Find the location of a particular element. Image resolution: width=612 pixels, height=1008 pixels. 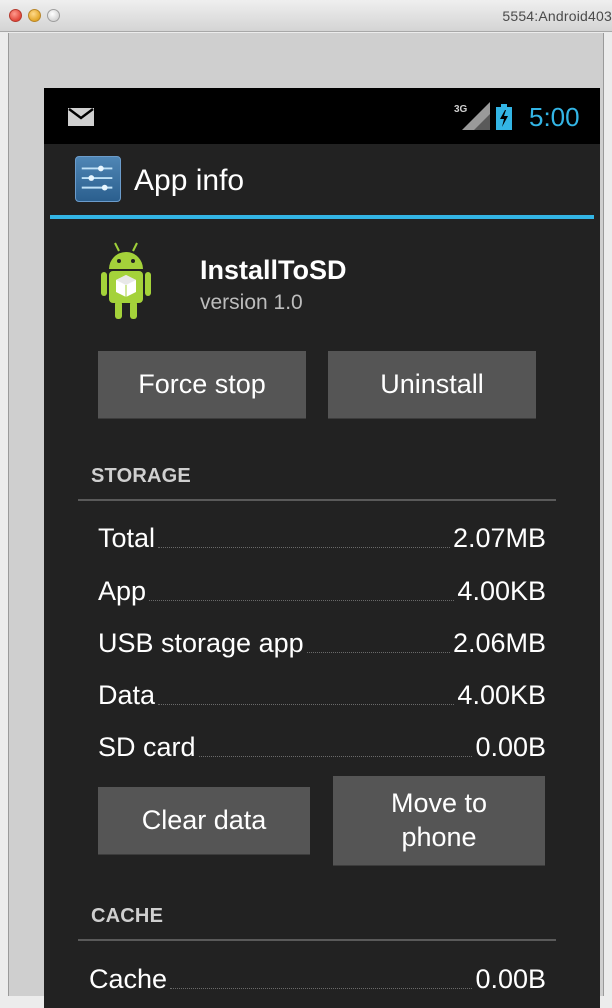

action-bar-divider is located at coordinates (322, 217).